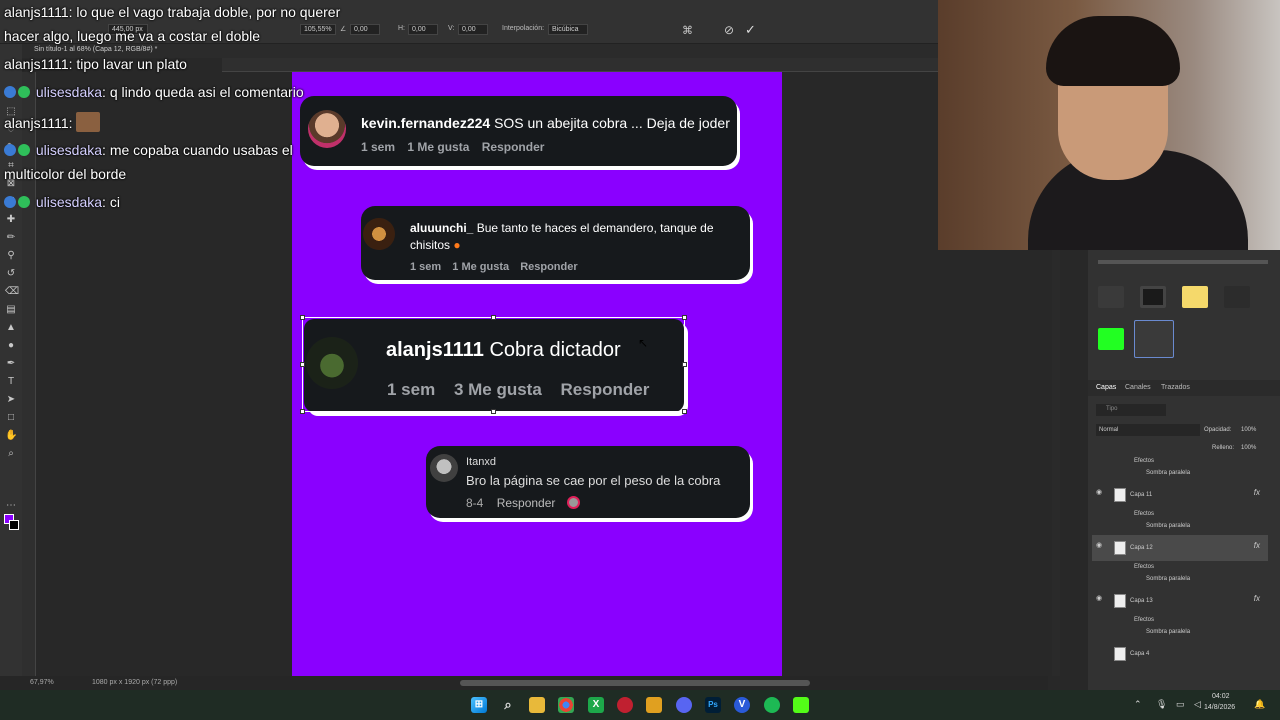 The image size is (1280, 720). I want to click on spotify-icon, so click(772, 705).